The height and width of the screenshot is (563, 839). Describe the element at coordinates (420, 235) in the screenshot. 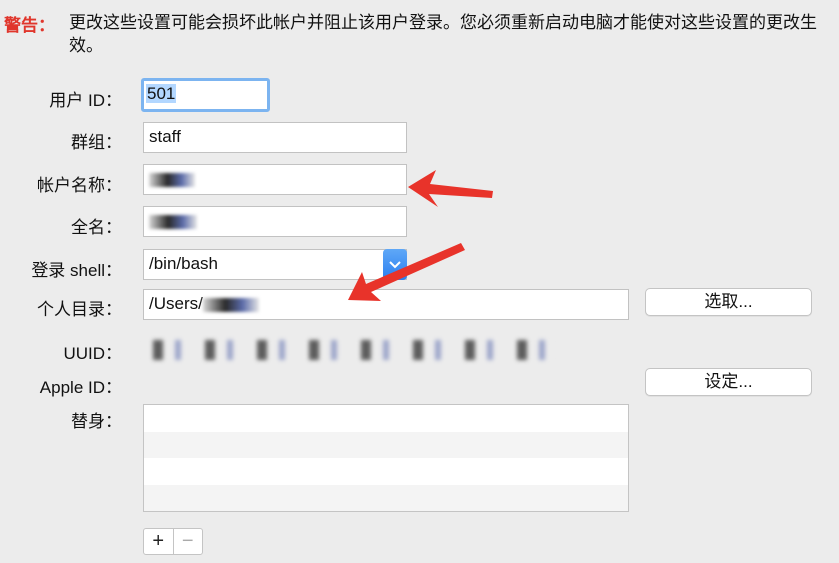

I see `annotation-arrow-icon` at that location.